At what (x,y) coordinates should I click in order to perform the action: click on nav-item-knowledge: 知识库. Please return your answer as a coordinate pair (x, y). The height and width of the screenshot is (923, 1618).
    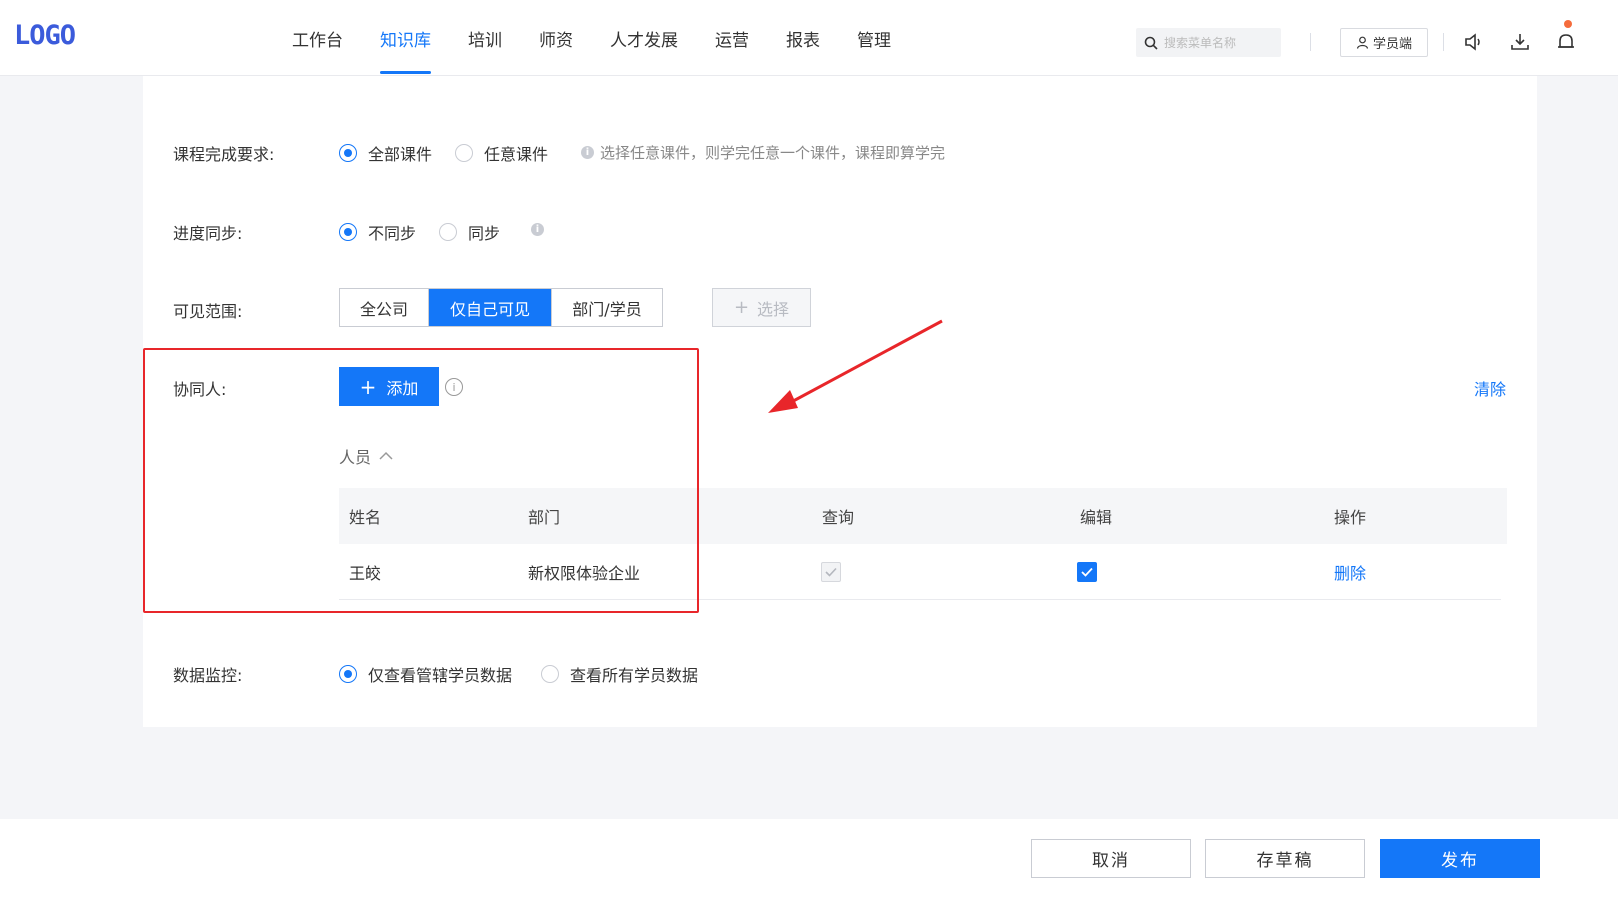
    Looking at the image, I should click on (405, 50).